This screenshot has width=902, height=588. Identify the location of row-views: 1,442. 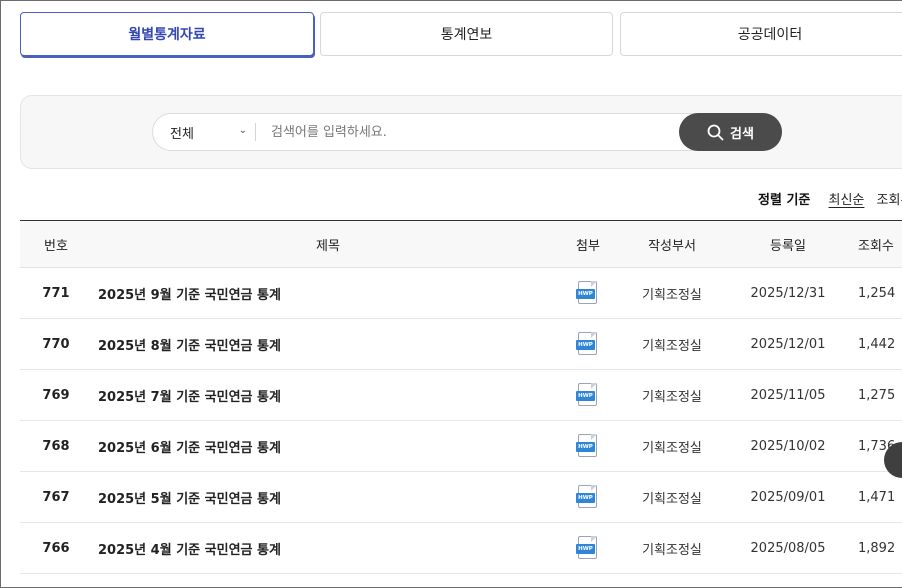
(877, 344).